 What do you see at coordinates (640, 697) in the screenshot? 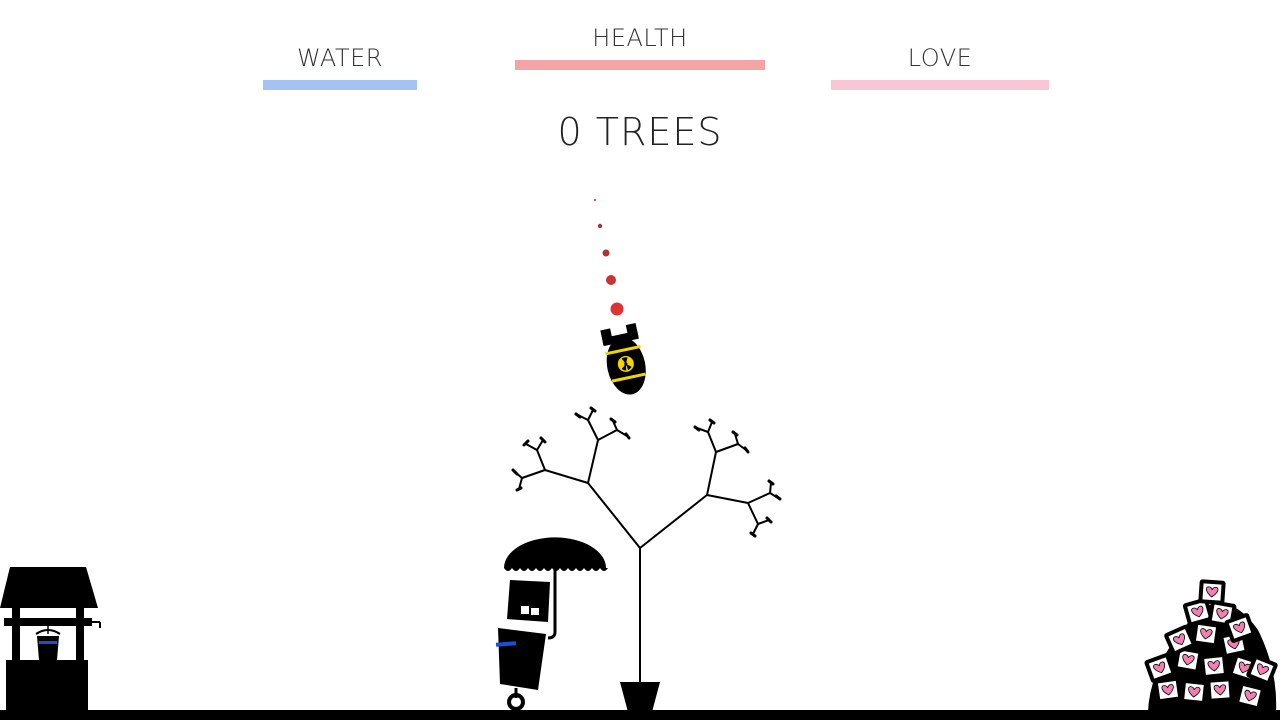
I see `flower-pot` at bounding box center [640, 697].